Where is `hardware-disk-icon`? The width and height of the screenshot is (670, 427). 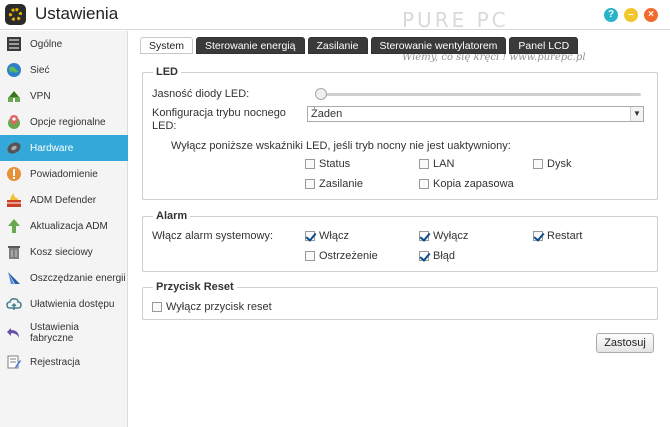
hardware-disk-icon is located at coordinates (14, 148).